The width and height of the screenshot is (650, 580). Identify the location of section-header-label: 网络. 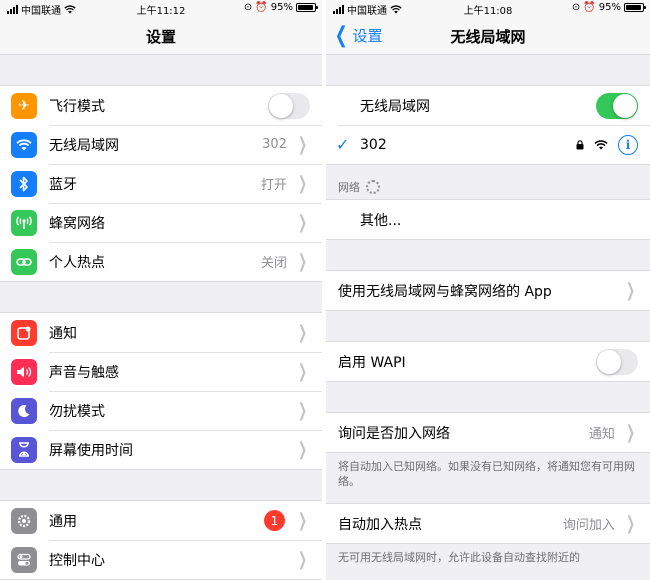
(349, 187).